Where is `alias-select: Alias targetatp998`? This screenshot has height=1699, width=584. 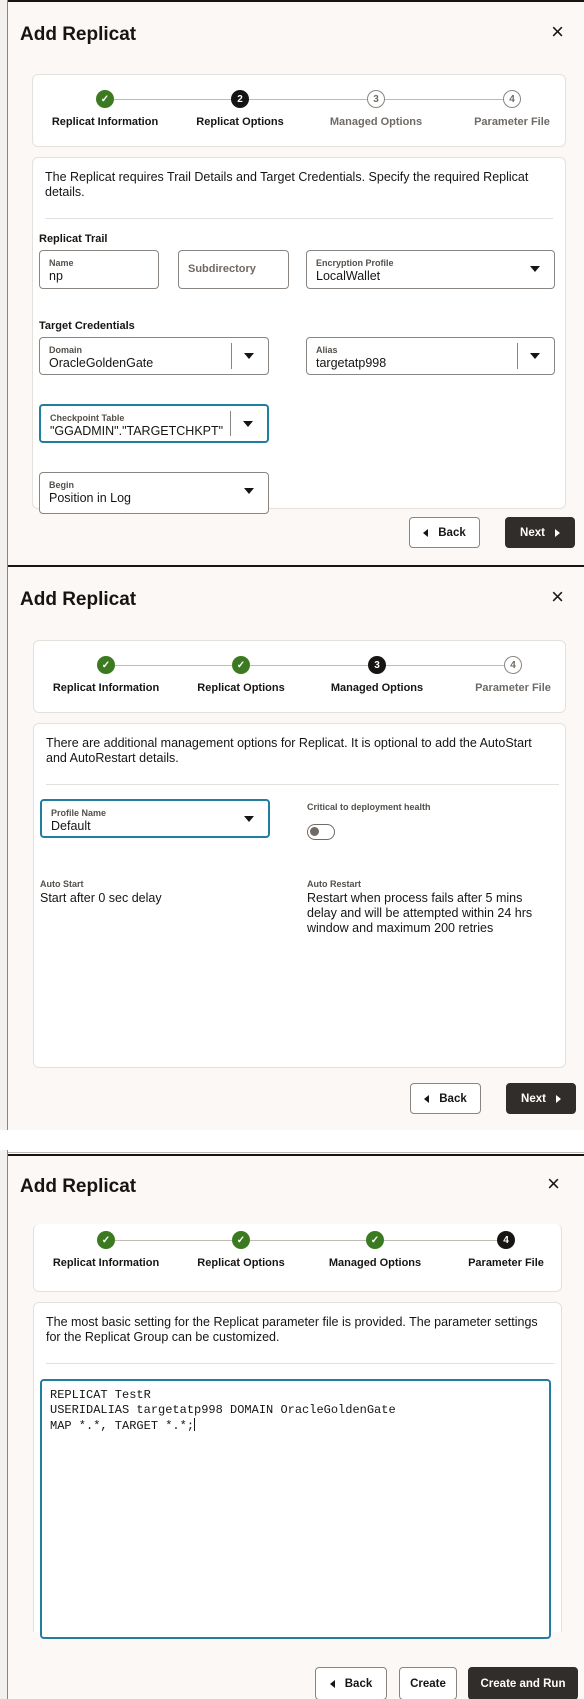 alias-select: Alias targetatp998 is located at coordinates (430, 356).